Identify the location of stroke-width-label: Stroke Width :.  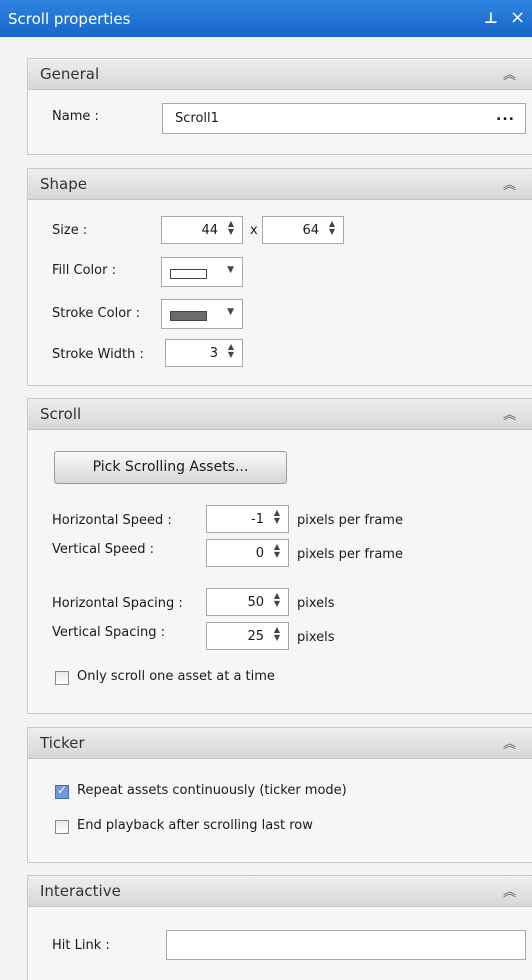
(98, 354).